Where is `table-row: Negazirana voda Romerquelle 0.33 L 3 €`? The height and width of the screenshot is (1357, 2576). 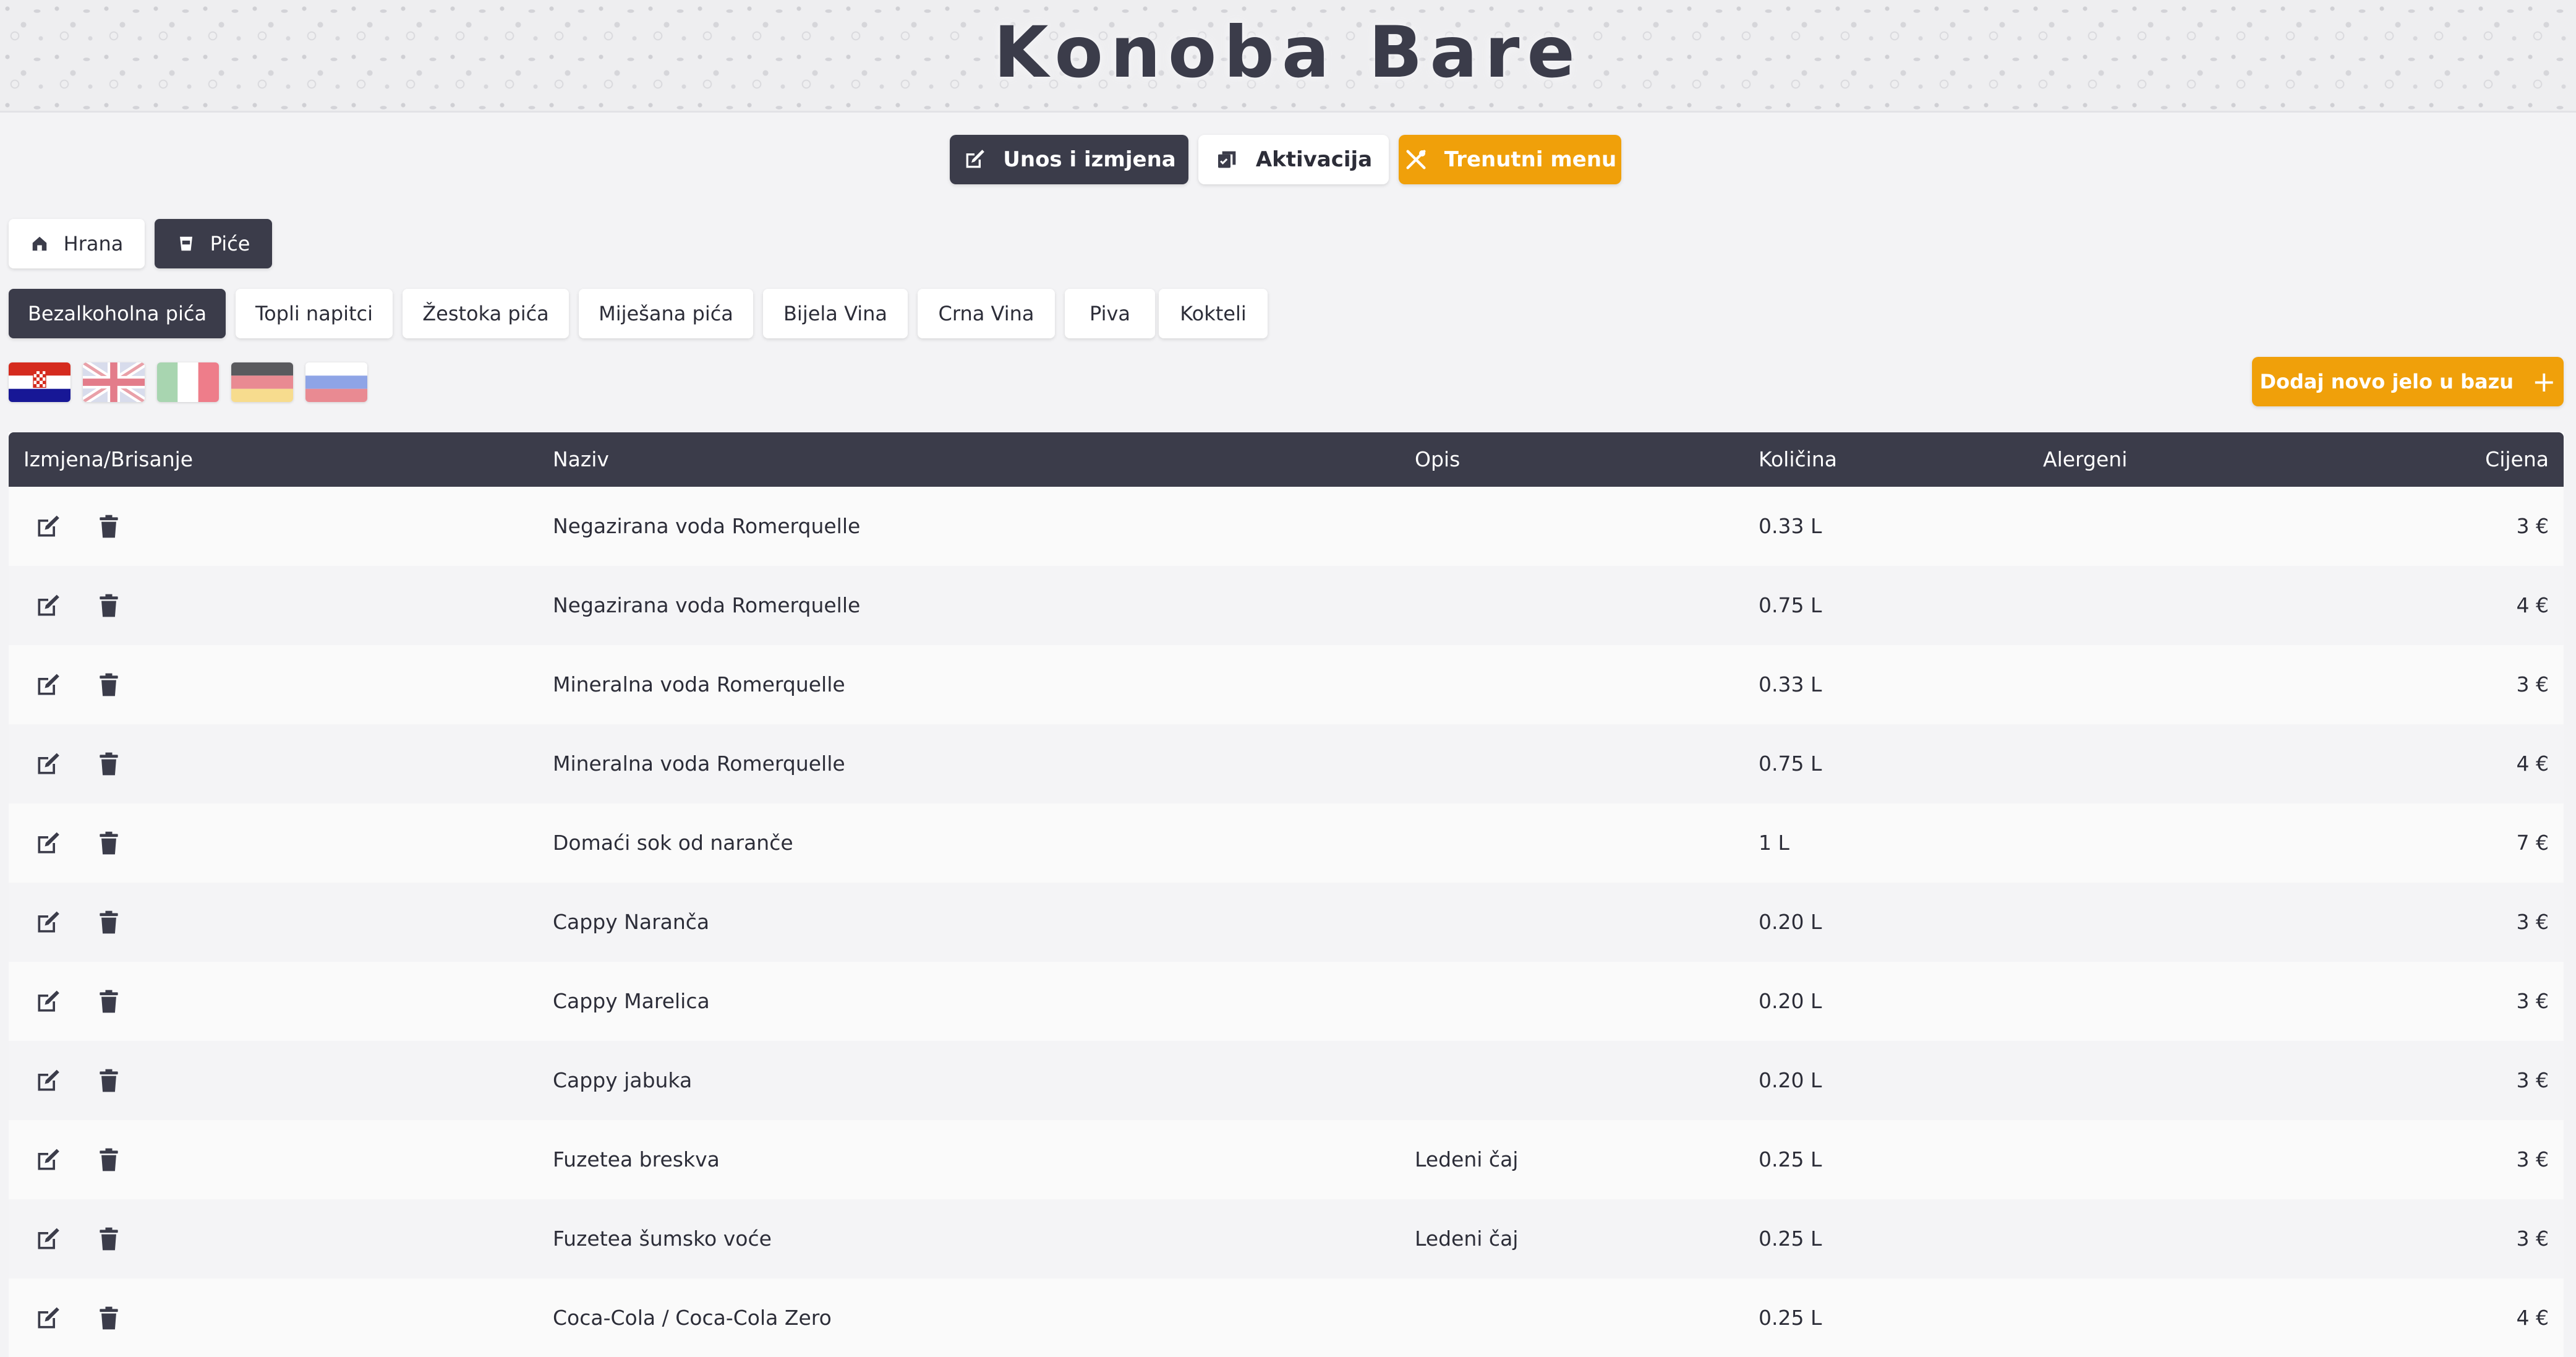
table-row: Negazirana voda Romerquelle 0.33 L 3 € is located at coordinates (1286, 526).